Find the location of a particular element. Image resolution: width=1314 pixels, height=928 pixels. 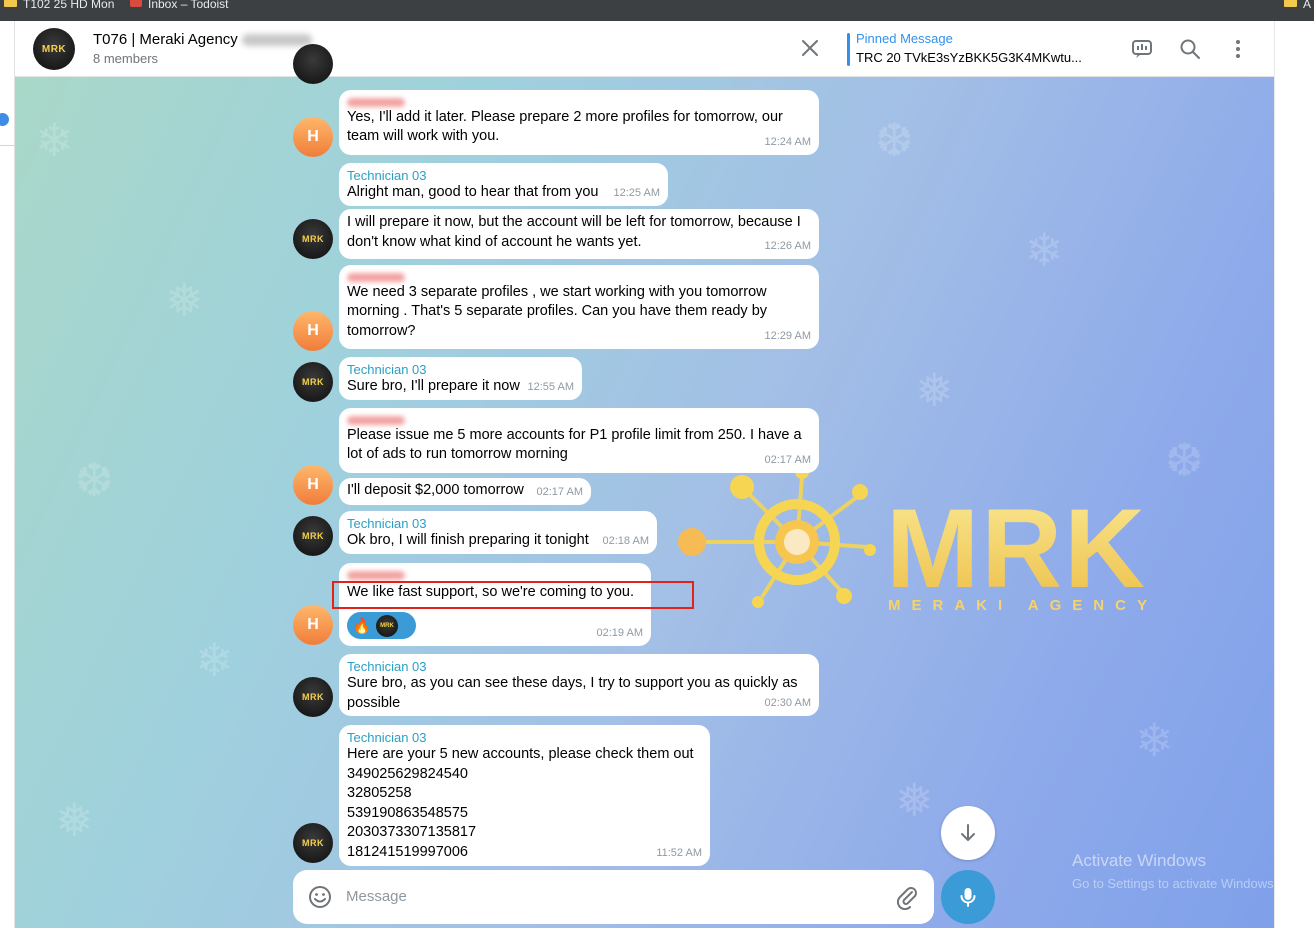

member-count: 8 members is located at coordinates (126, 58).